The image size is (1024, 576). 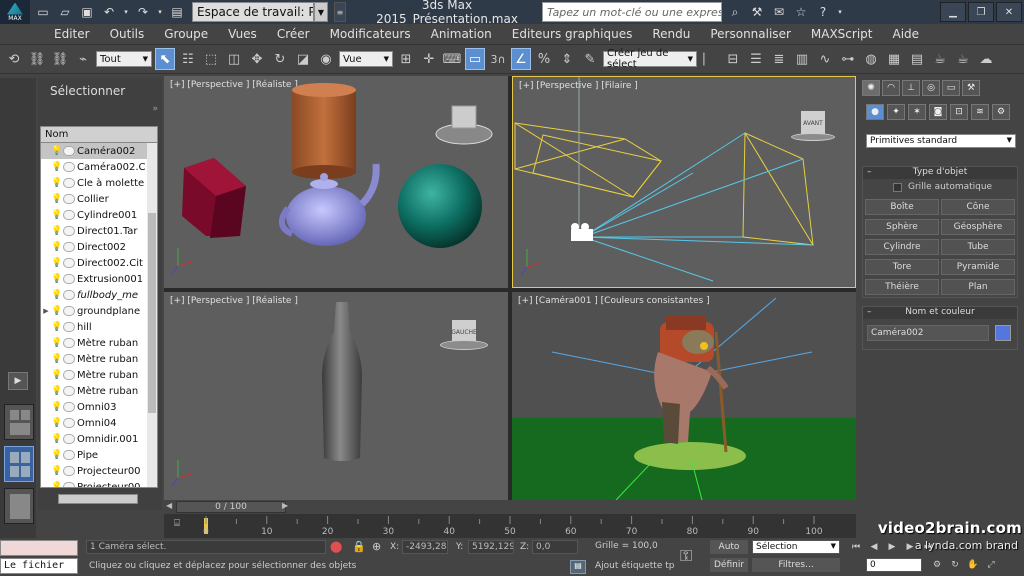 What do you see at coordinates (937, 565) in the screenshot?
I see `time-config-icon: ⚙` at bounding box center [937, 565].